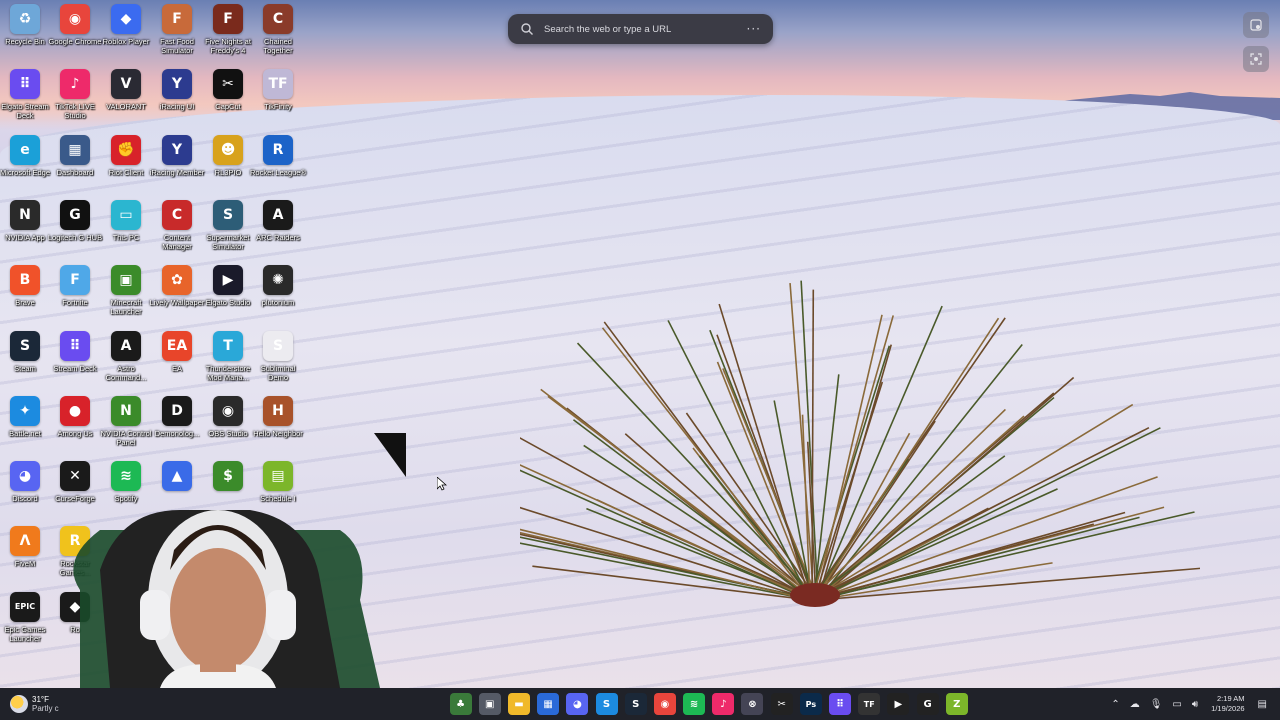 The height and width of the screenshot is (720, 1280). I want to click on desktop-icon: S Subliminal Demo, so click(278, 358).